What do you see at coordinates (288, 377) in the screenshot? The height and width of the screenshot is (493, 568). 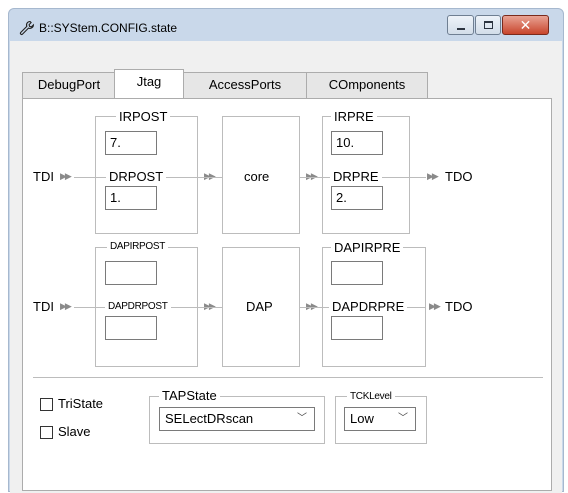 I see `separator` at bounding box center [288, 377].